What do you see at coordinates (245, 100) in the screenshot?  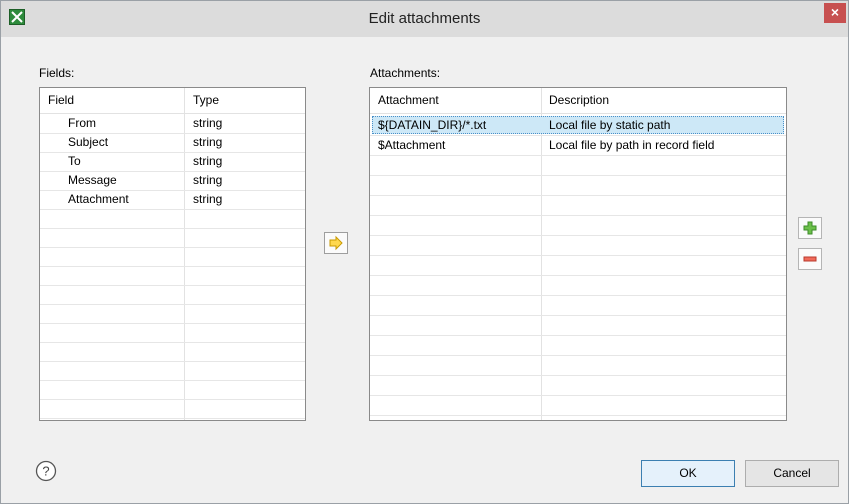 I see `column-header-type: Type` at bounding box center [245, 100].